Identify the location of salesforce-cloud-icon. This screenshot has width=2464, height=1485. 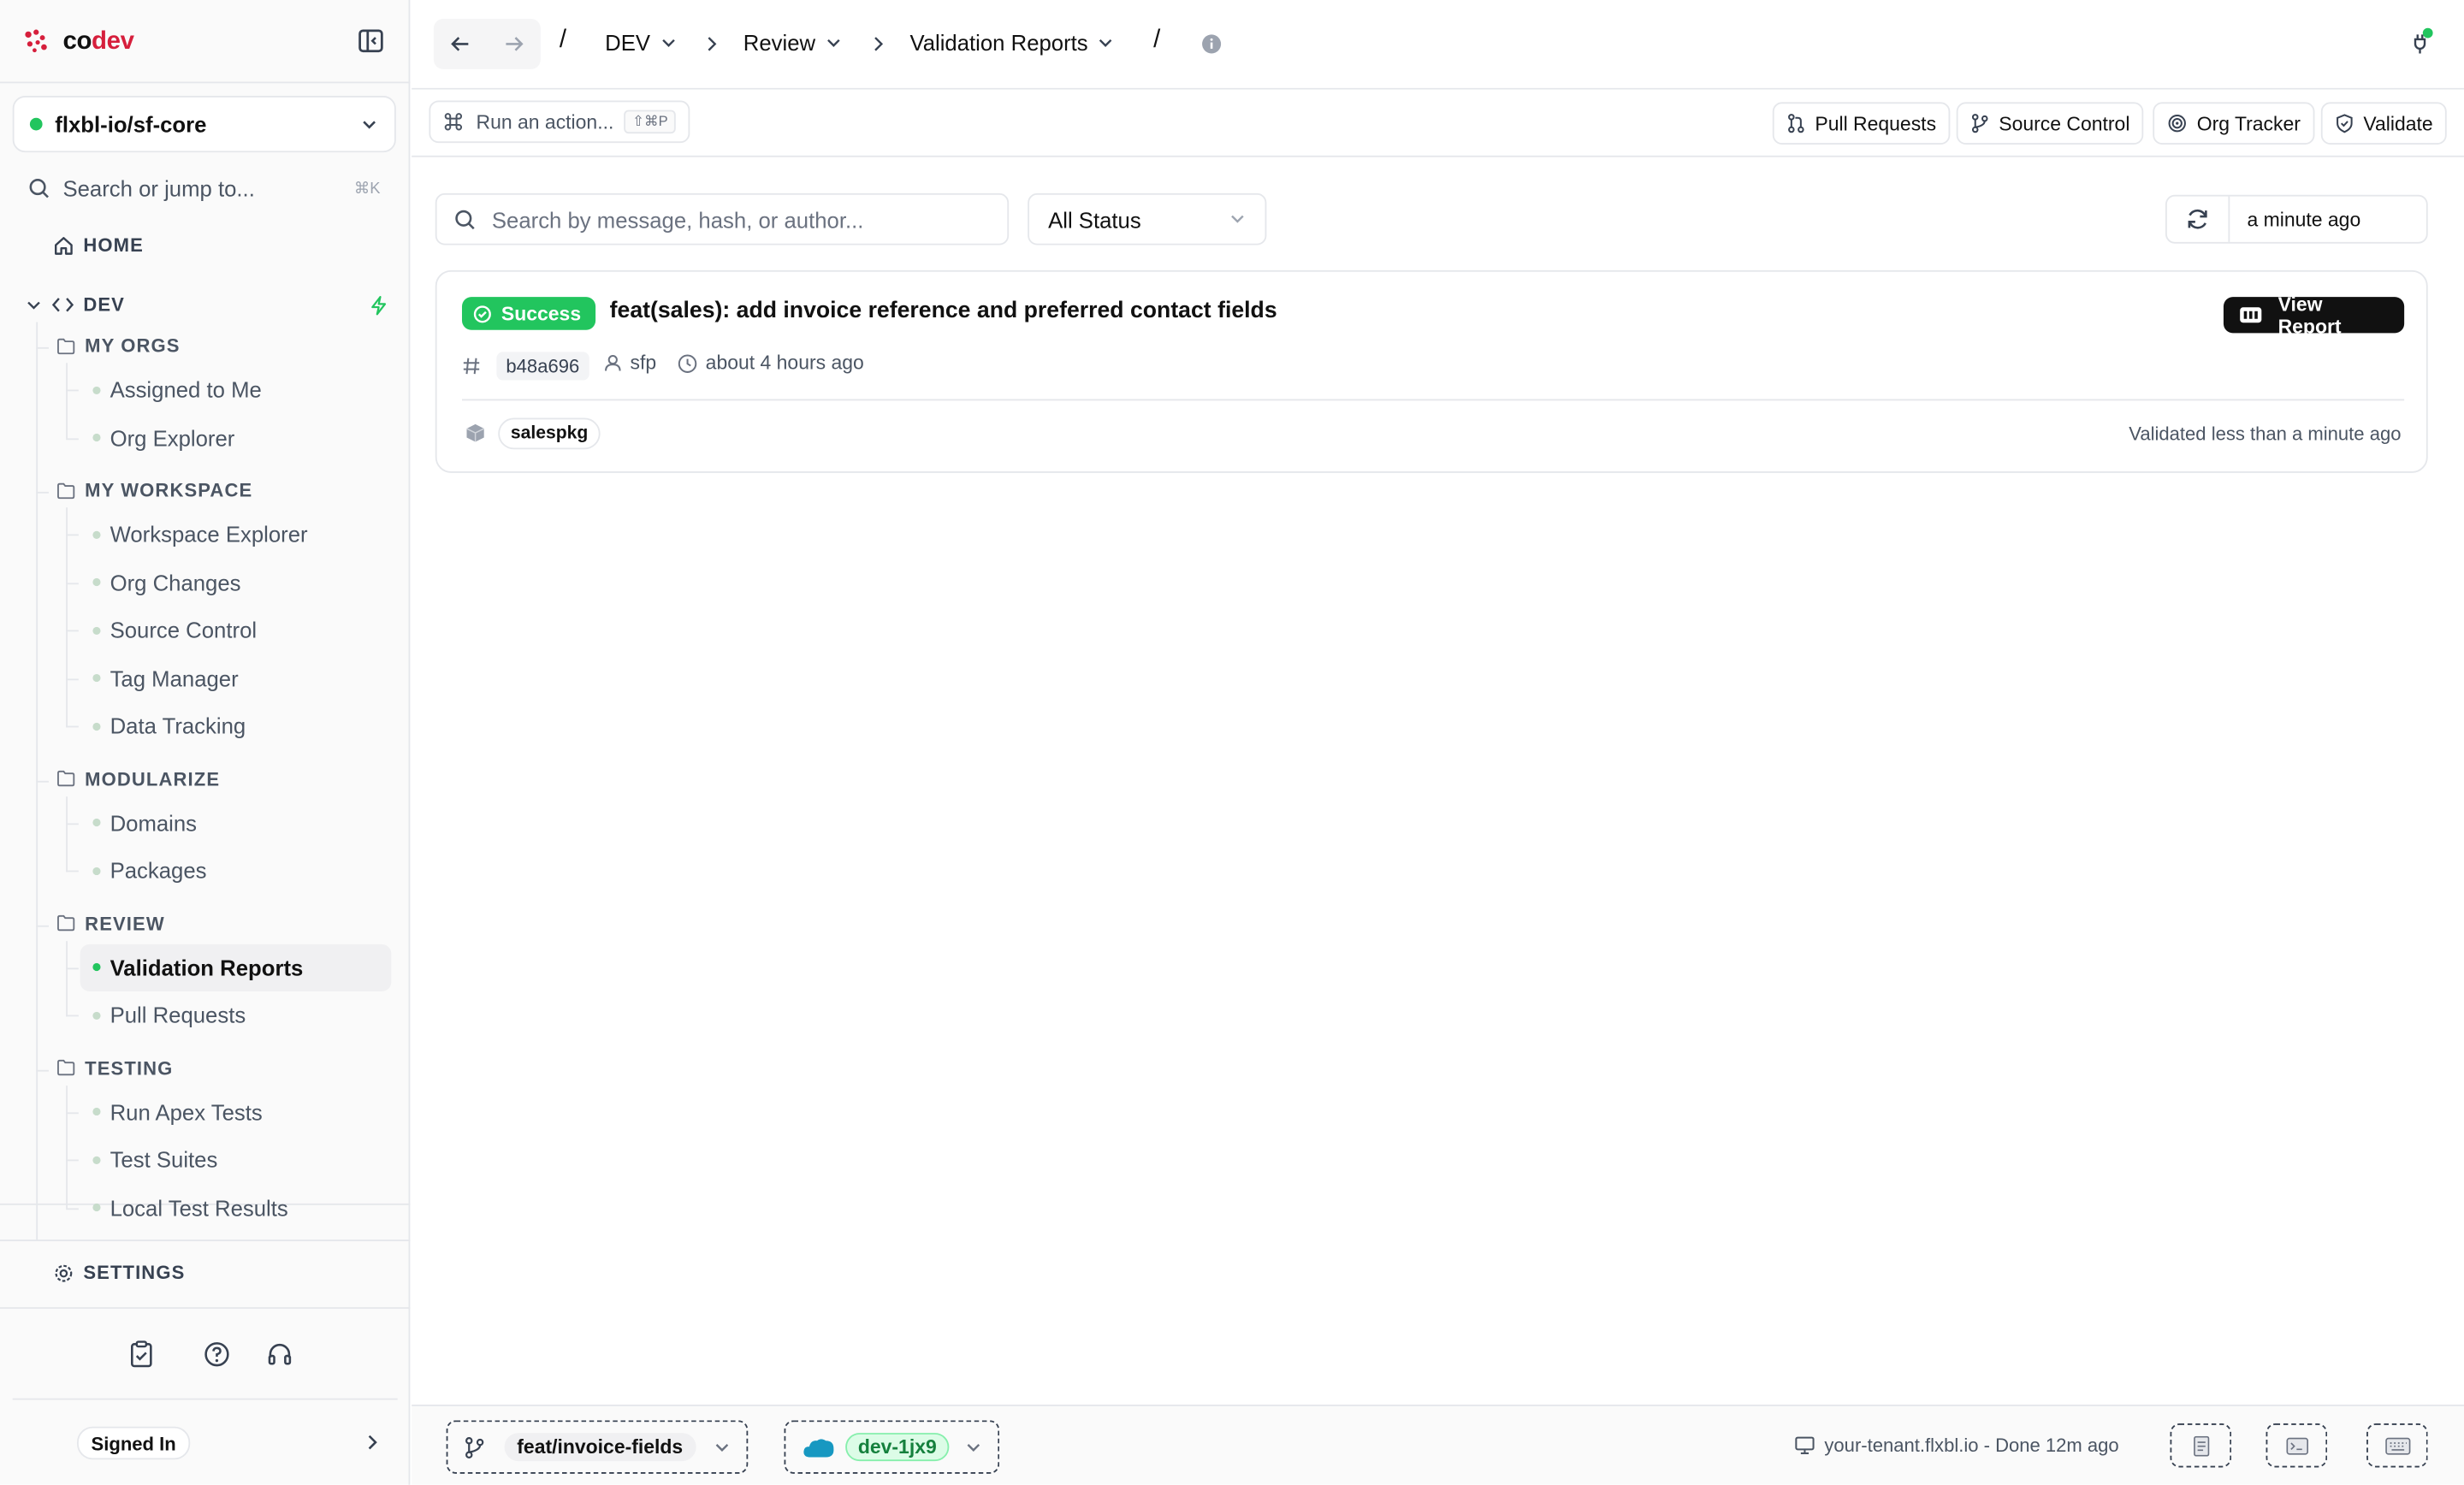
(818, 1447).